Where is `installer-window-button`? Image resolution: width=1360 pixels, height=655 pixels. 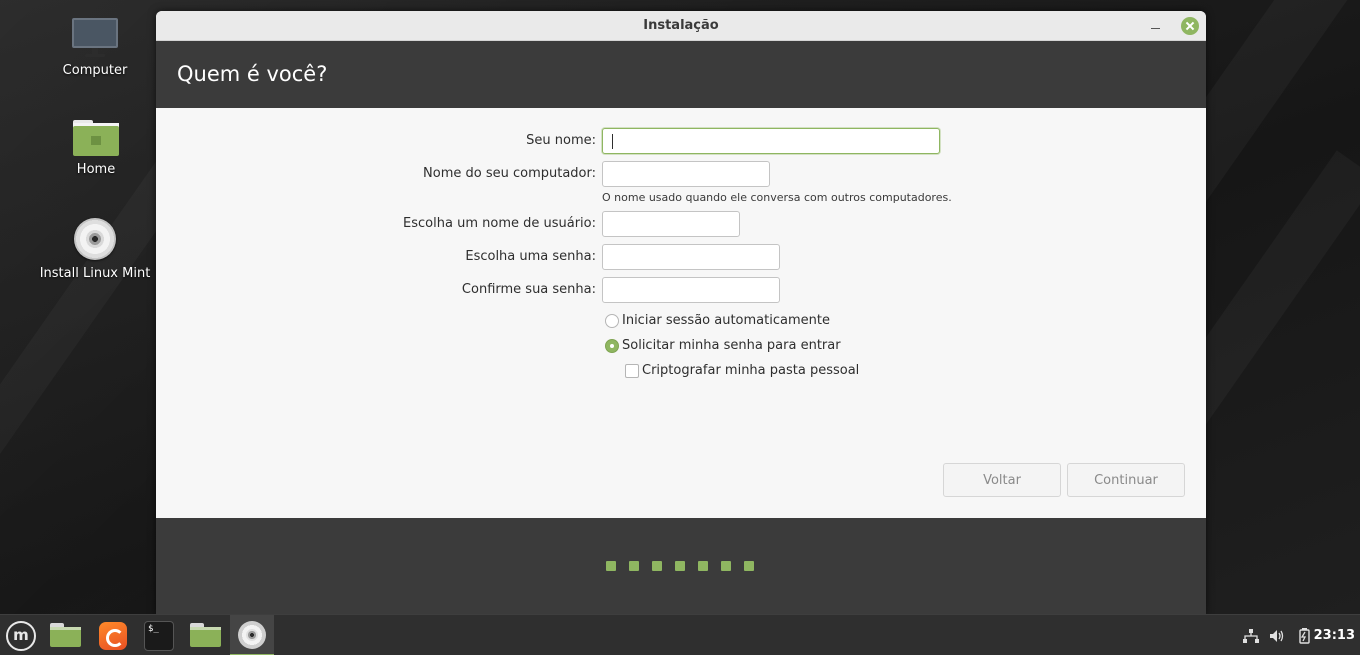
installer-window-button is located at coordinates (252, 635).